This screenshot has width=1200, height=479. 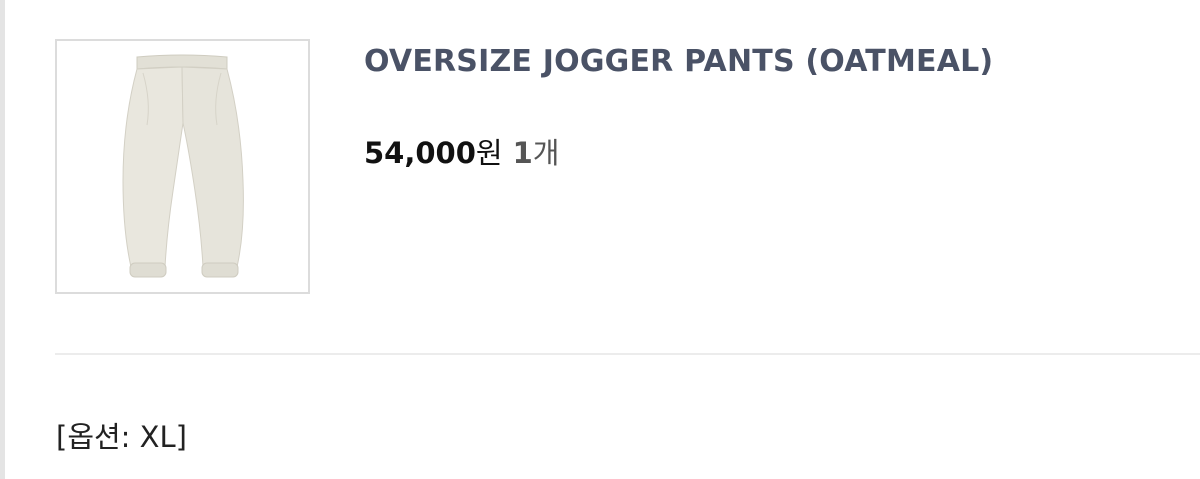 What do you see at coordinates (122, 437) in the screenshot?
I see `option-text: [옵션: XL]` at bounding box center [122, 437].